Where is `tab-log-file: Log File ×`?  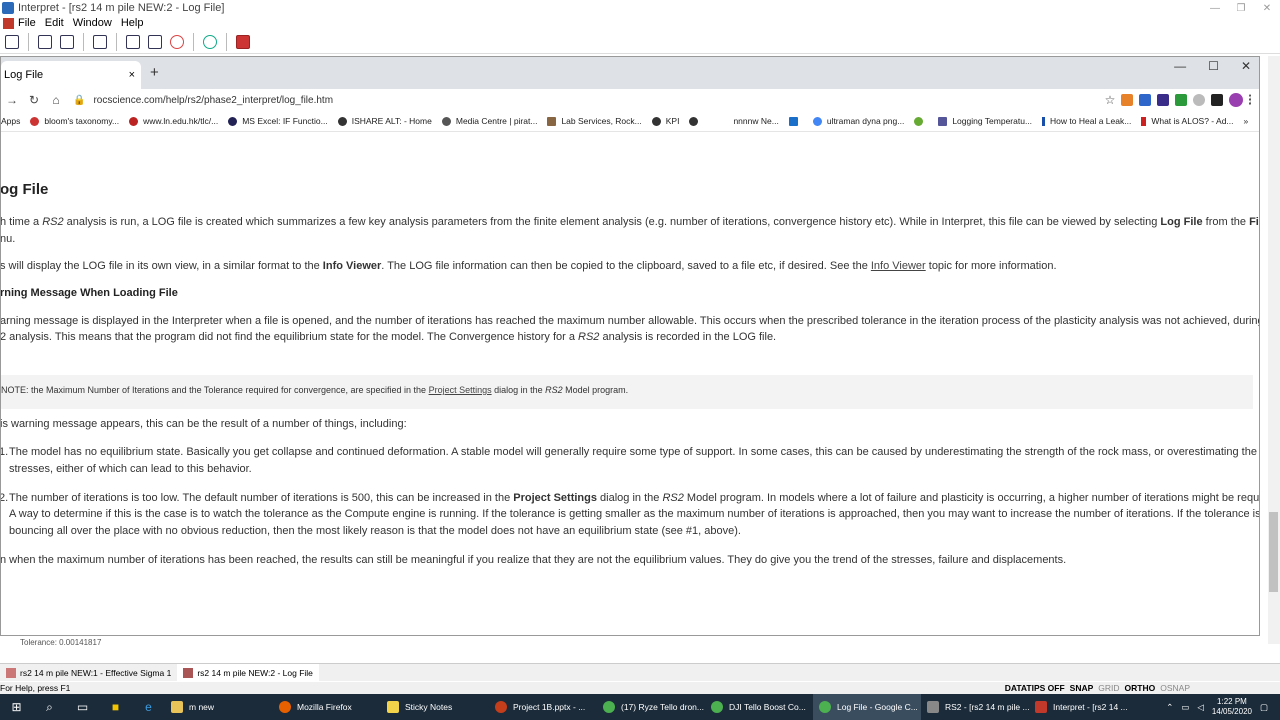 tab-log-file: Log File × is located at coordinates (71, 75).